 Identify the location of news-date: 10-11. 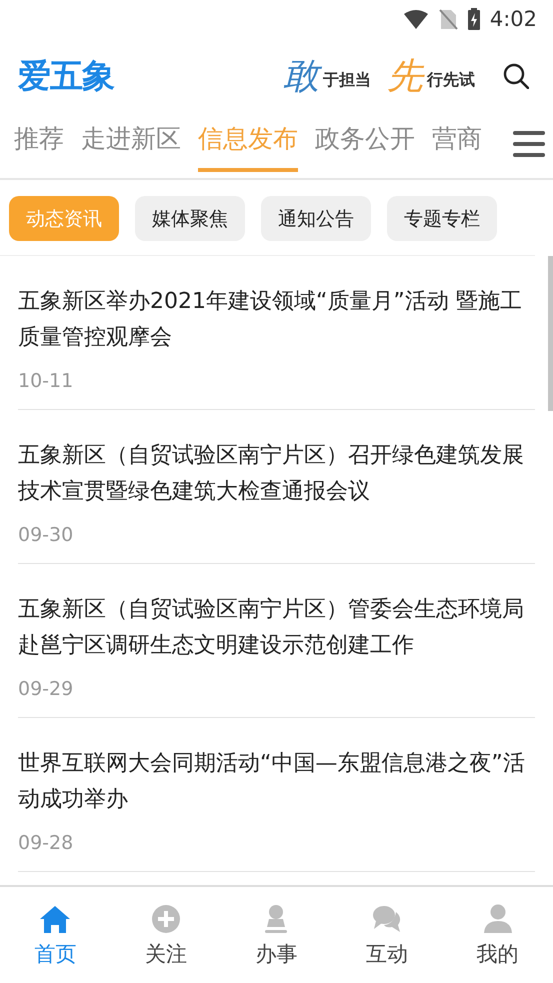
(46, 381).